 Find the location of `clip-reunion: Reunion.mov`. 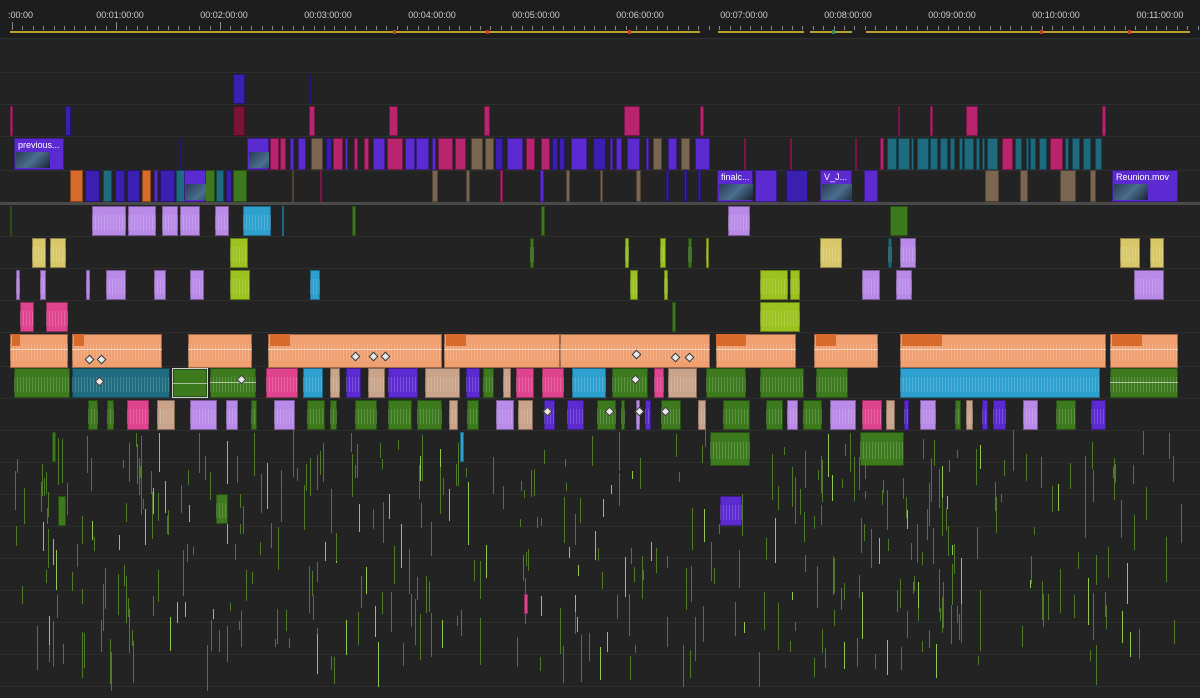

clip-reunion: Reunion.mov is located at coordinates (1145, 186).